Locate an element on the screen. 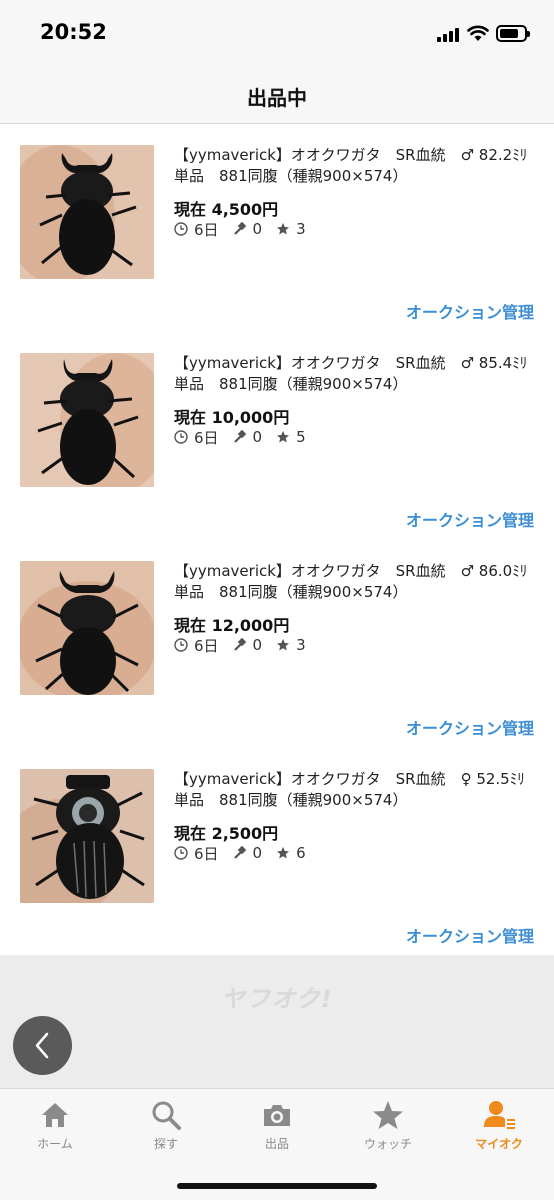 Image resolution: width=554 pixels, height=1200 pixels. tab-label: ホーム is located at coordinates (55, 1144).